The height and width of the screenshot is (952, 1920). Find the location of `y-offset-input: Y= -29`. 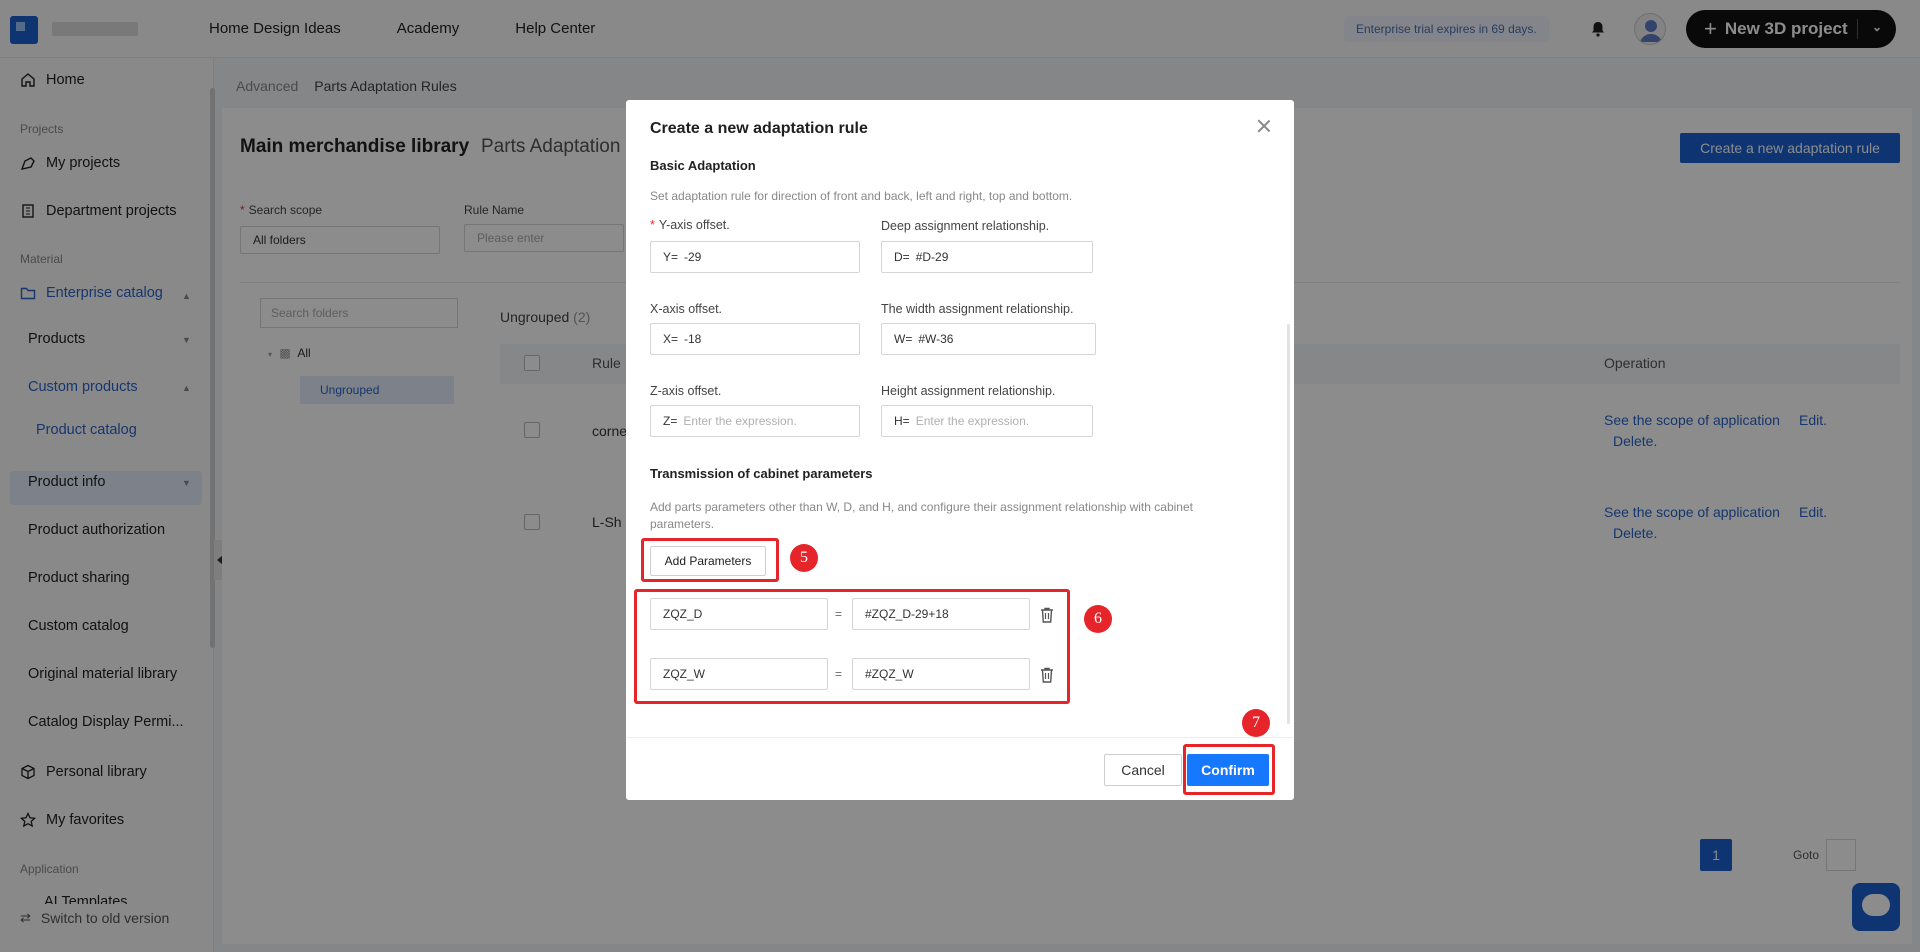

y-offset-input: Y= -29 is located at coordinates (755, 257).